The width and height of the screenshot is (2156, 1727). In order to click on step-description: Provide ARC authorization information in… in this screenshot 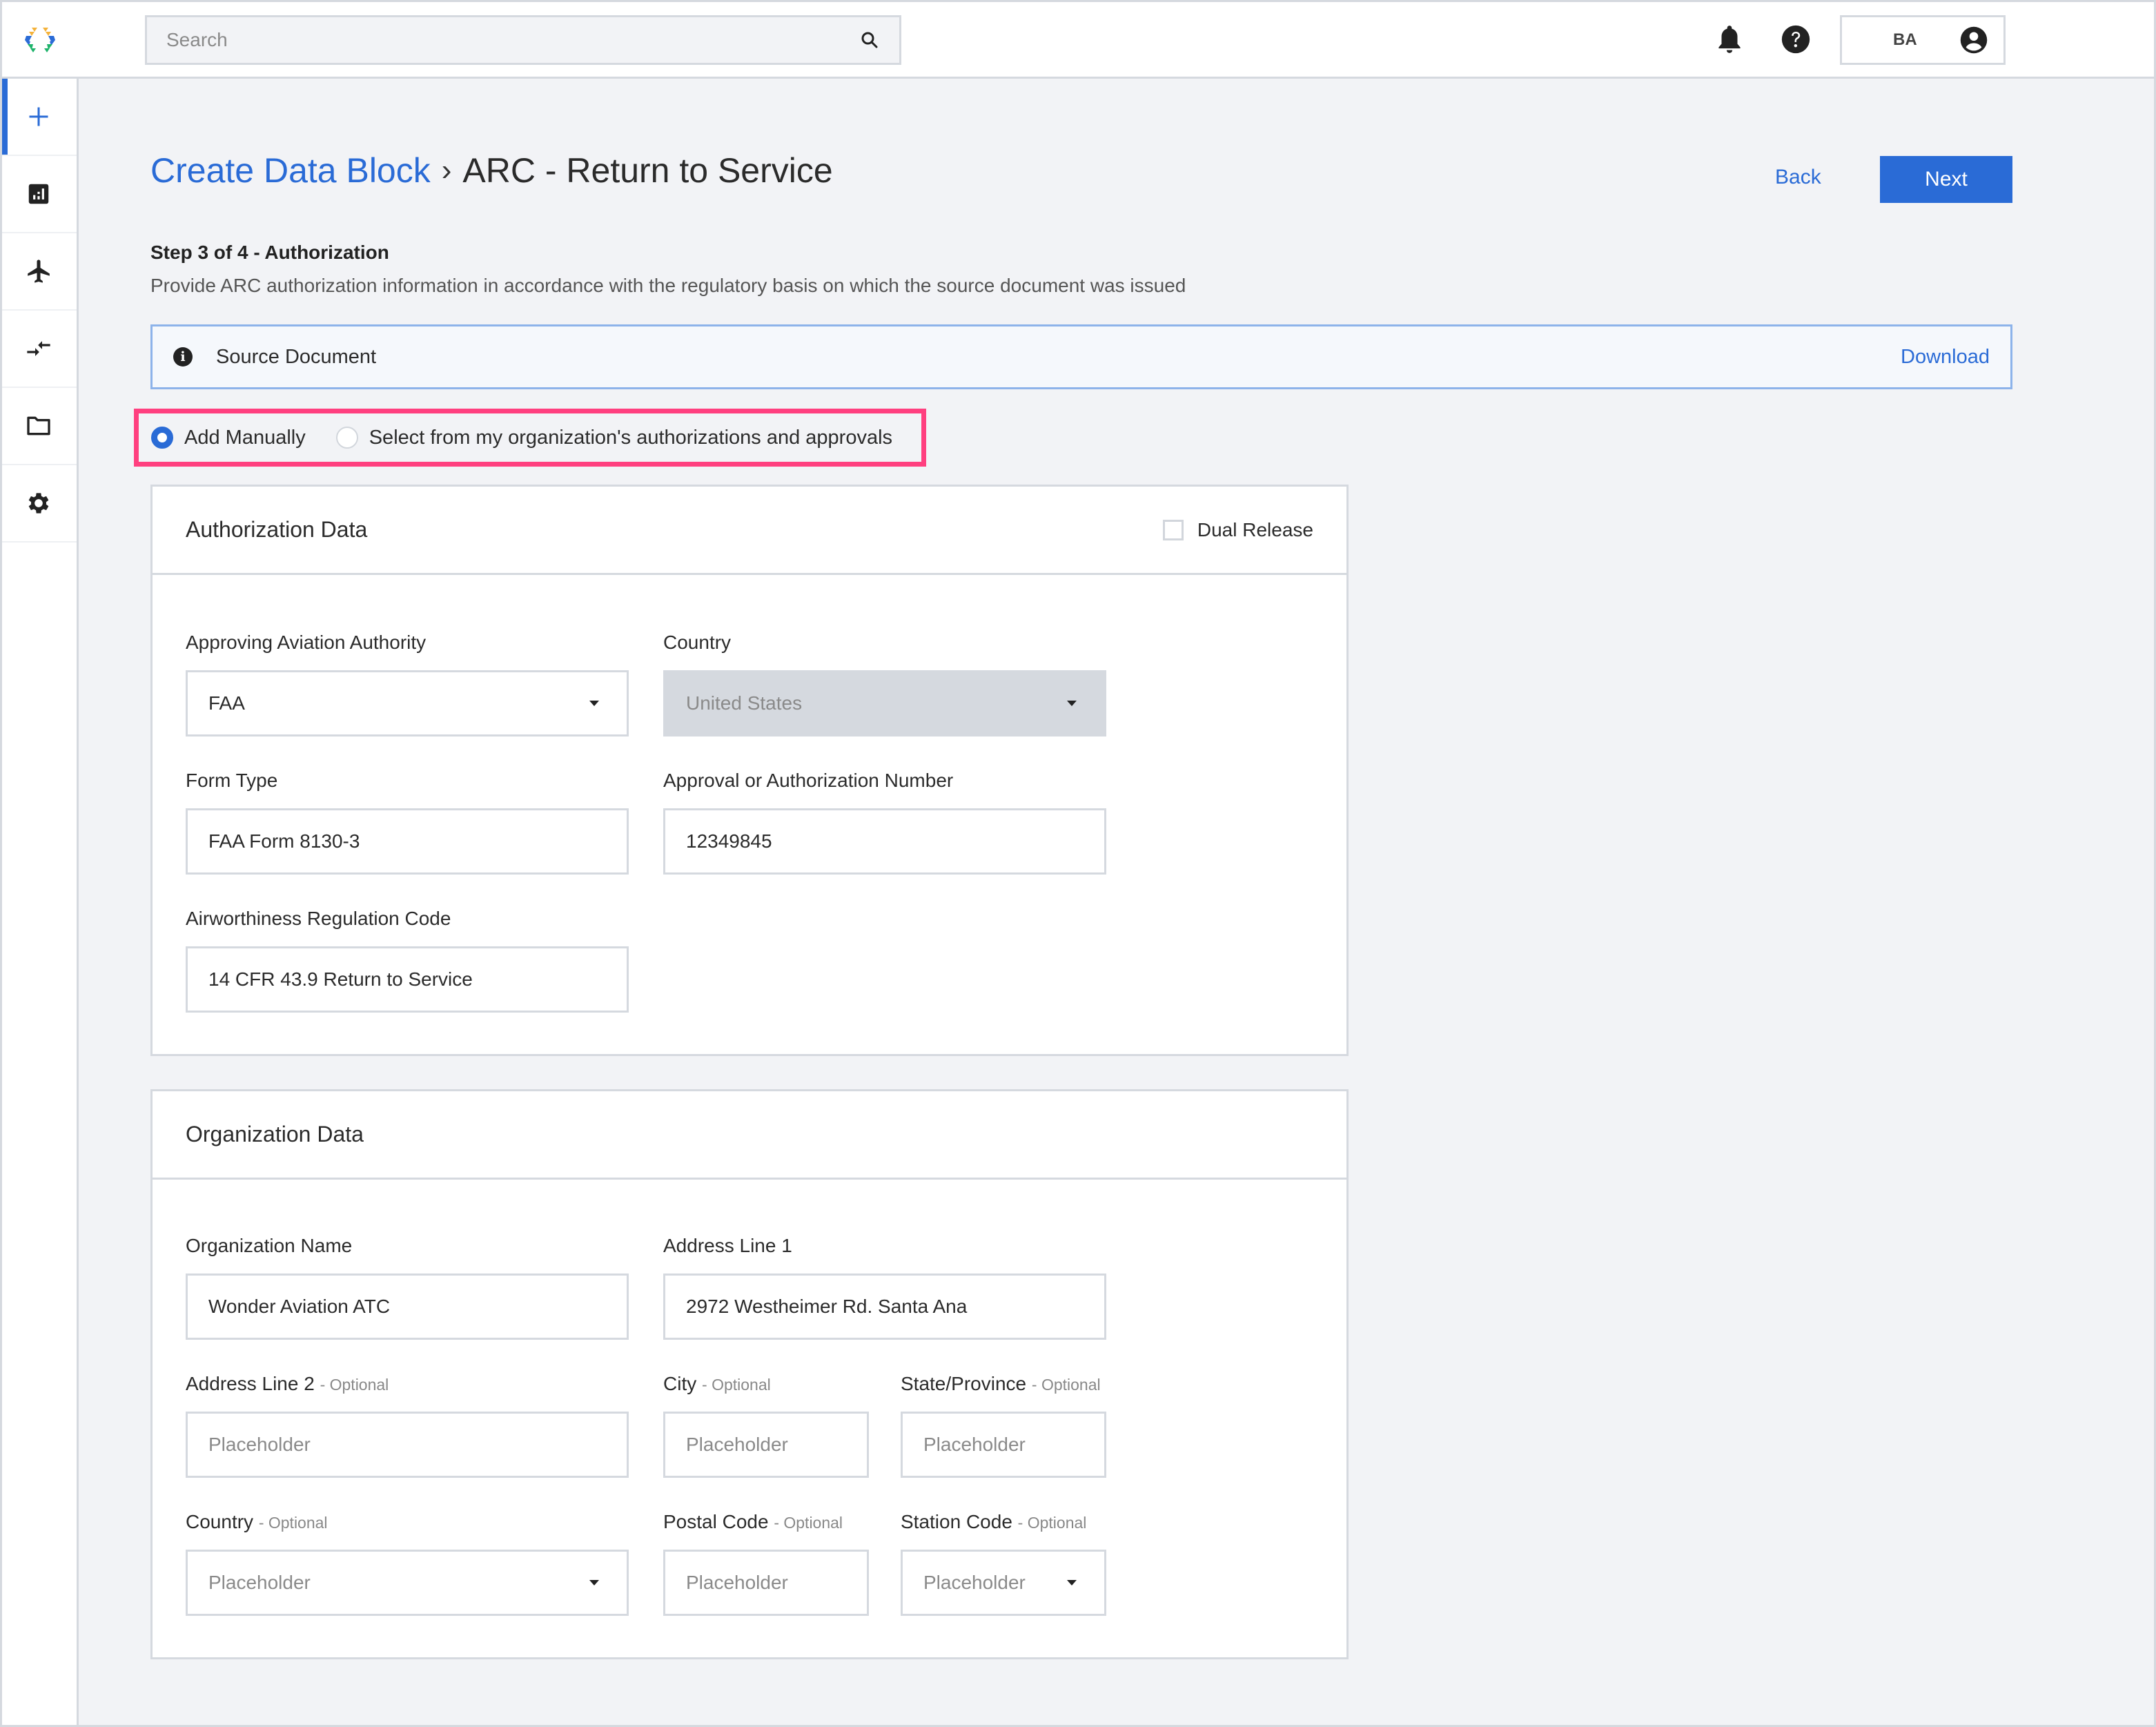, I will do `click(668, 285)`.